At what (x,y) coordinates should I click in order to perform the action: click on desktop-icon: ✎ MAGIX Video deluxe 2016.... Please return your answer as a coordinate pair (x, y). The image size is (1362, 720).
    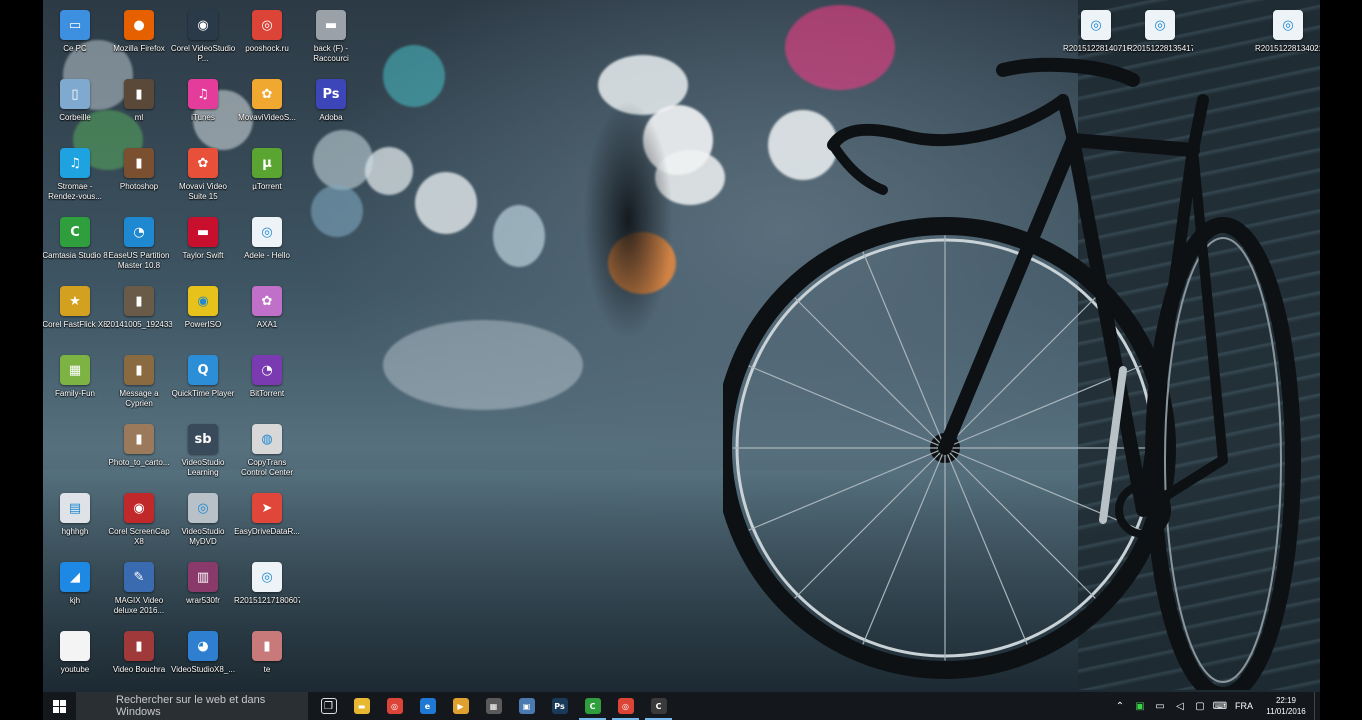
    Looking at the image, I should click on (139, 590).